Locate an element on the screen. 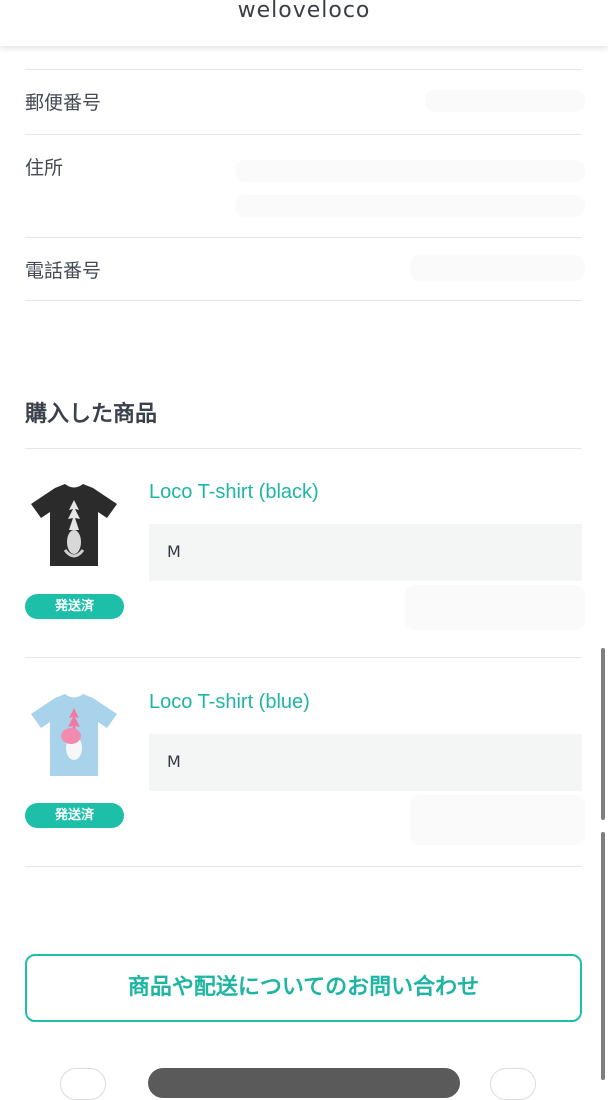 This screenshot has height=1100, width=608. app-header: weloveloco is located at coordinates (304, 23).